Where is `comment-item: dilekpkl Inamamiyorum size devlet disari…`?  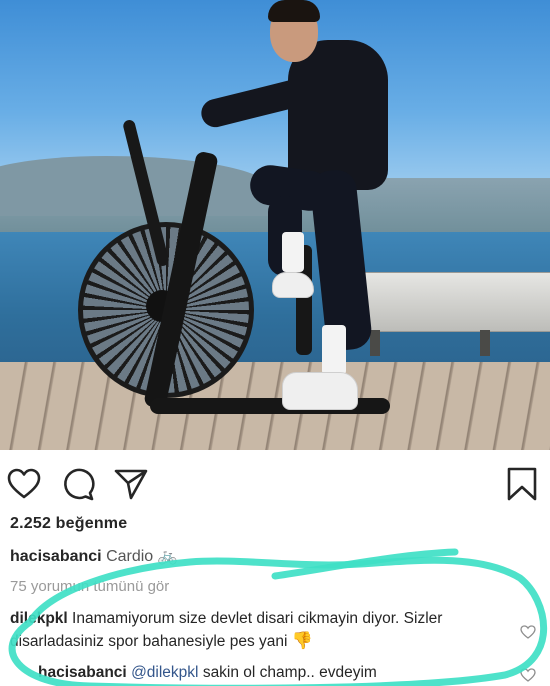
comment-item: dilekpkl Inamamiyorum size devlet disari… is located at coordinates (260, 630).